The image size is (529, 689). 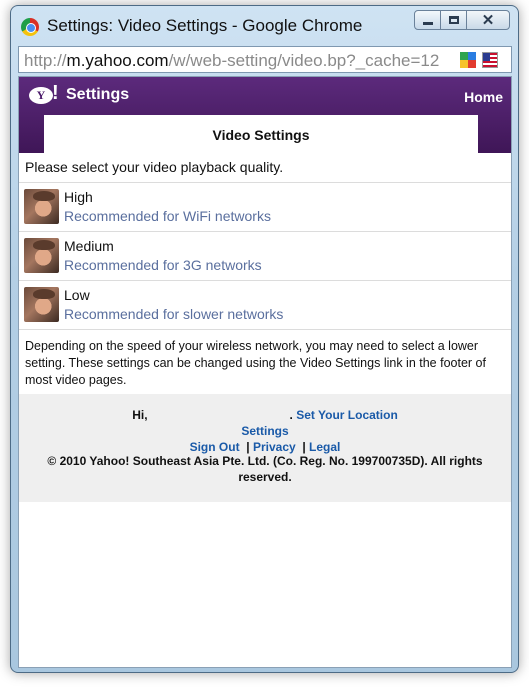 I want to click on minimize-icon, so click(x=427, y=23).